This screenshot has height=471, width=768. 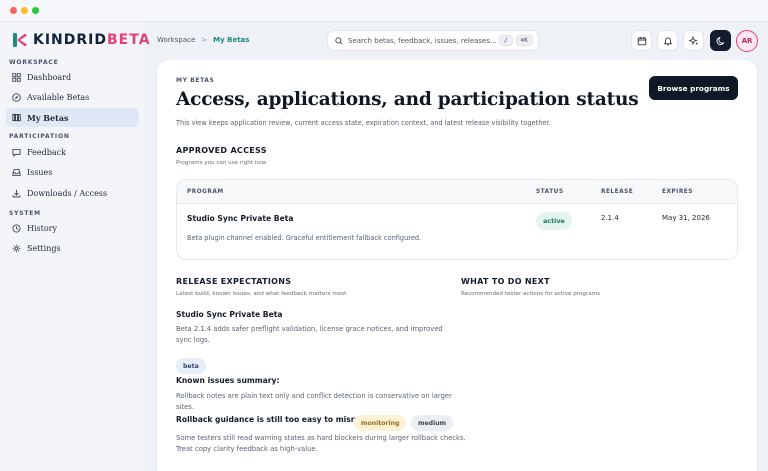 What do you see at coordinates (229, 314) in the screenshot?
I see `release-program-name: Studio Sync Private Beta` at bounding box center [229, 314].